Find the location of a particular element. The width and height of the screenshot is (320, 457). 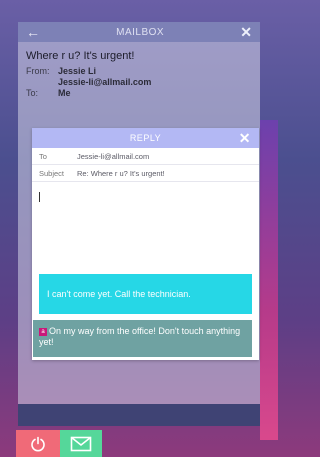

suggestion-option-1: I can't come yet. Call the technician. is located at coordinates (145, 294).